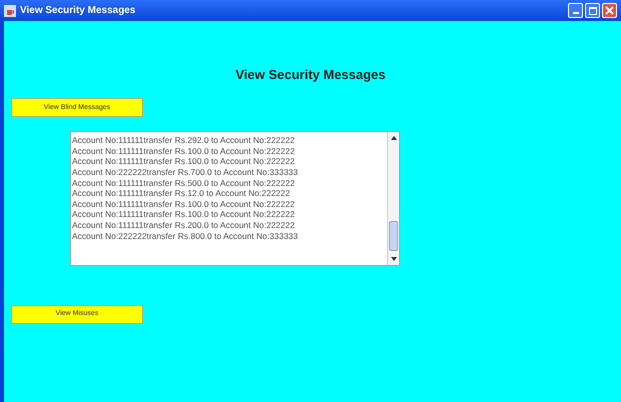  What do you see at coordinates (10, 10) in the screenshot?
I see `coffee-cup-icon` at bounding box center [10, 10].